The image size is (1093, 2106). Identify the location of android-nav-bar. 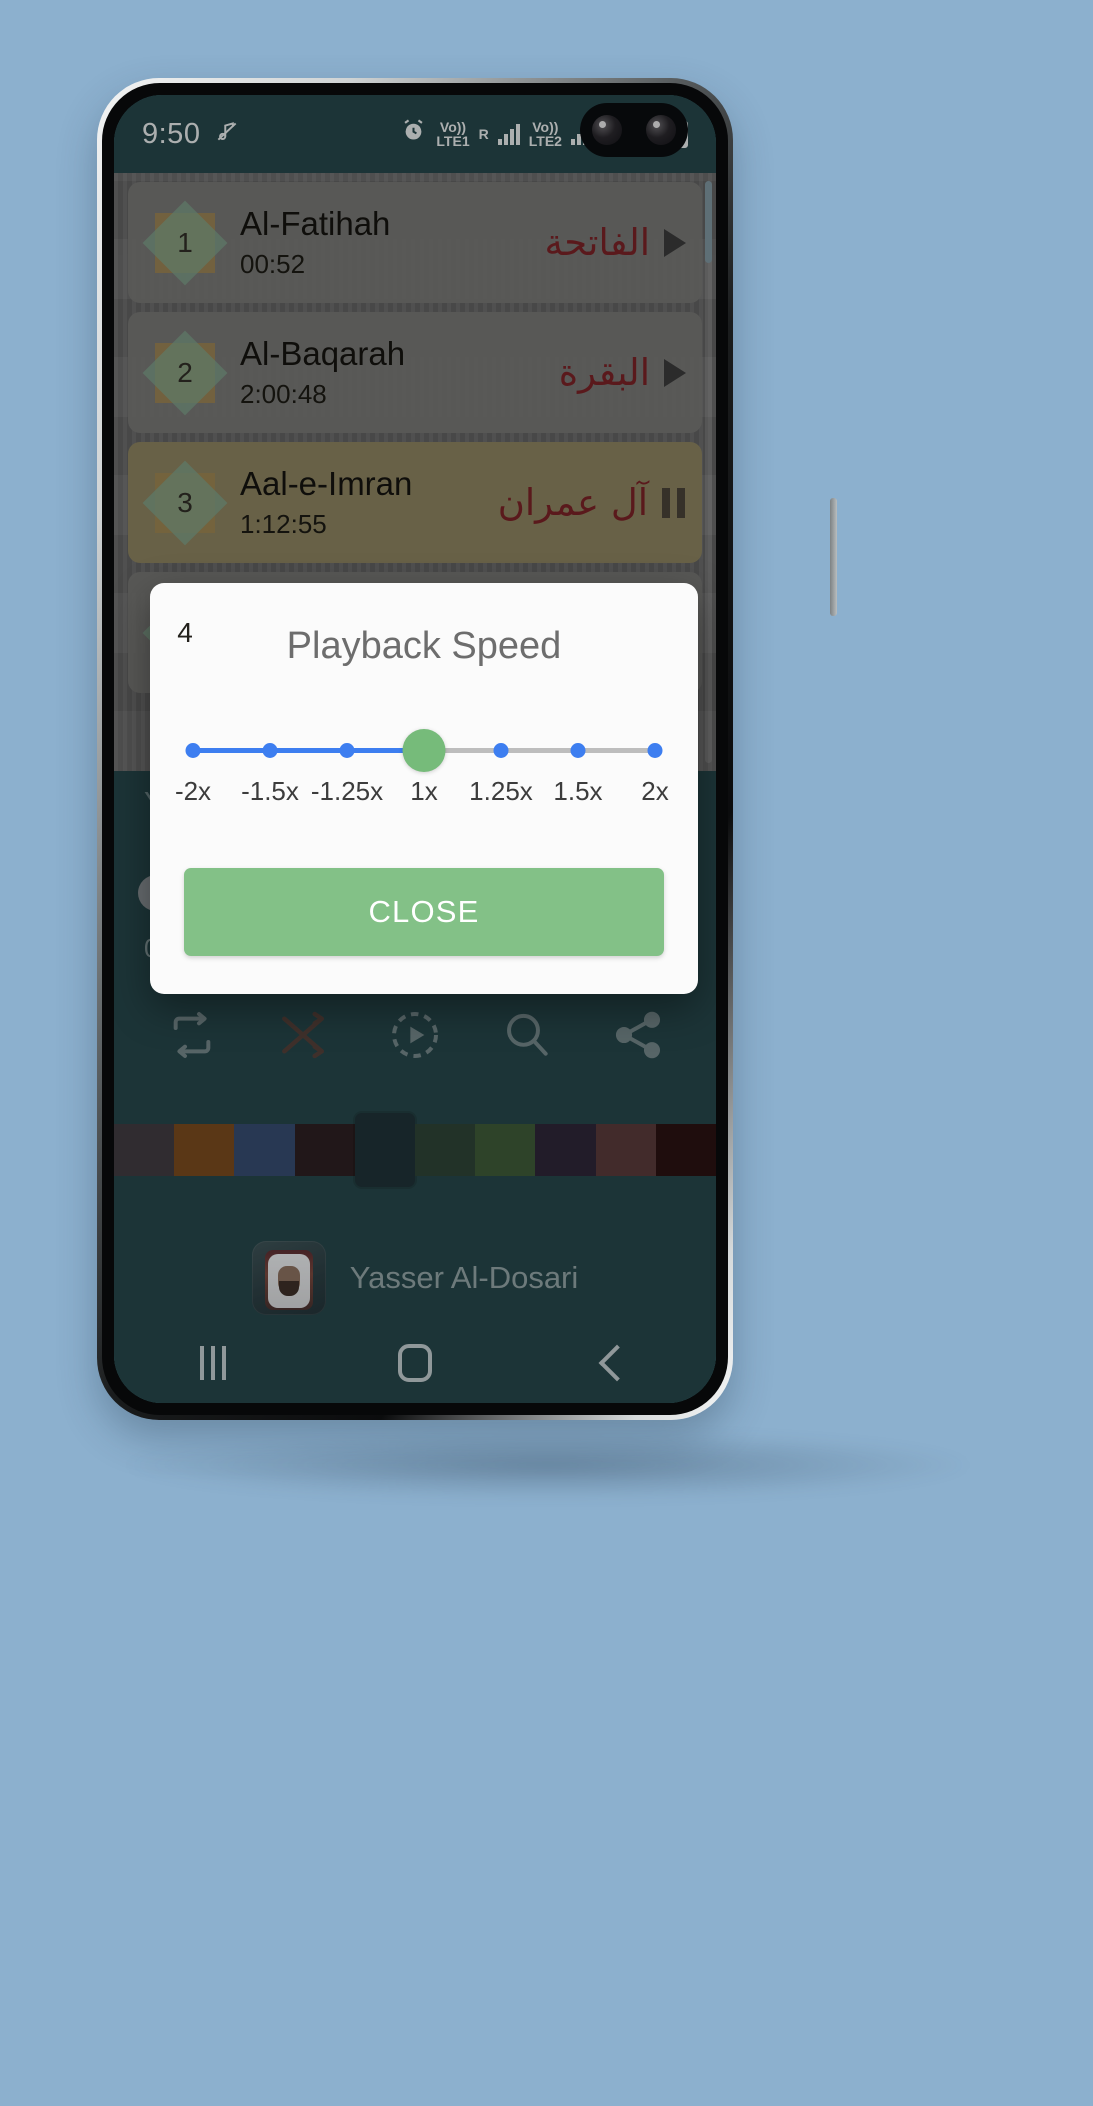
(415, 1359).